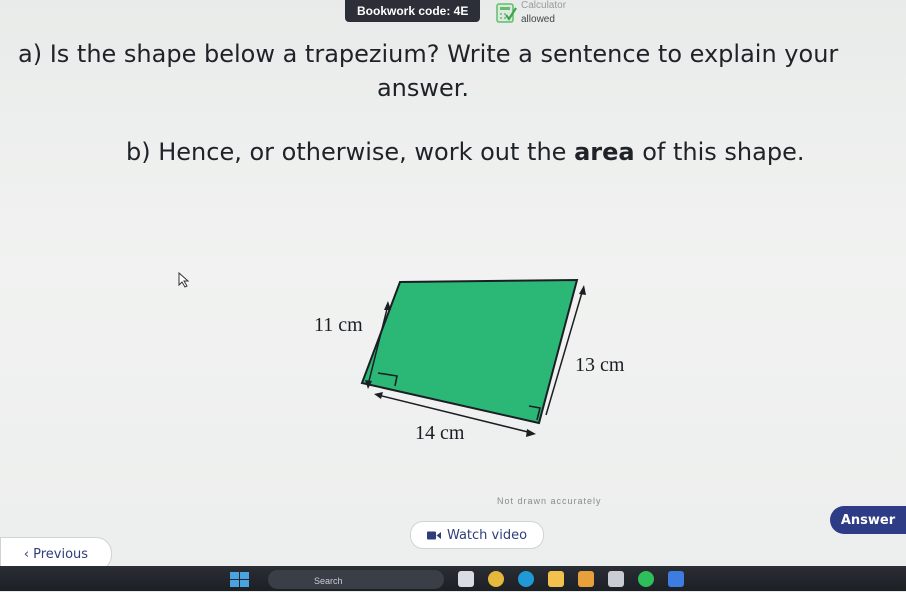 Image resolution: width=906 pixels, height=592 pixels. I want to click on task-view-icon, so click(466, 579).